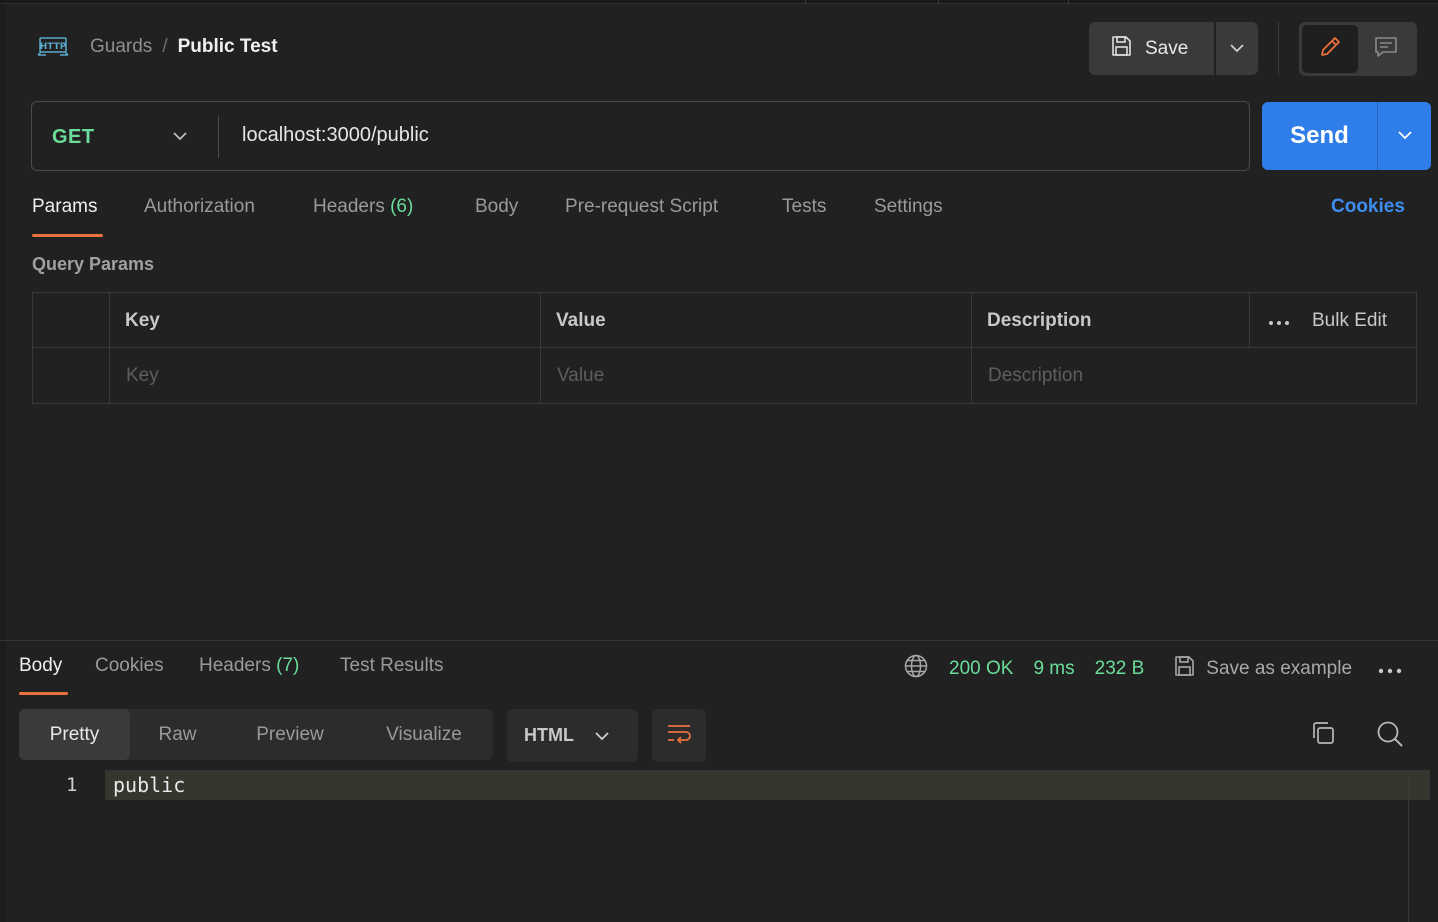 Image resolution: width=1438 pixels, height=922 pixels. I want to click on top-tab-strip, so click(719, 2).